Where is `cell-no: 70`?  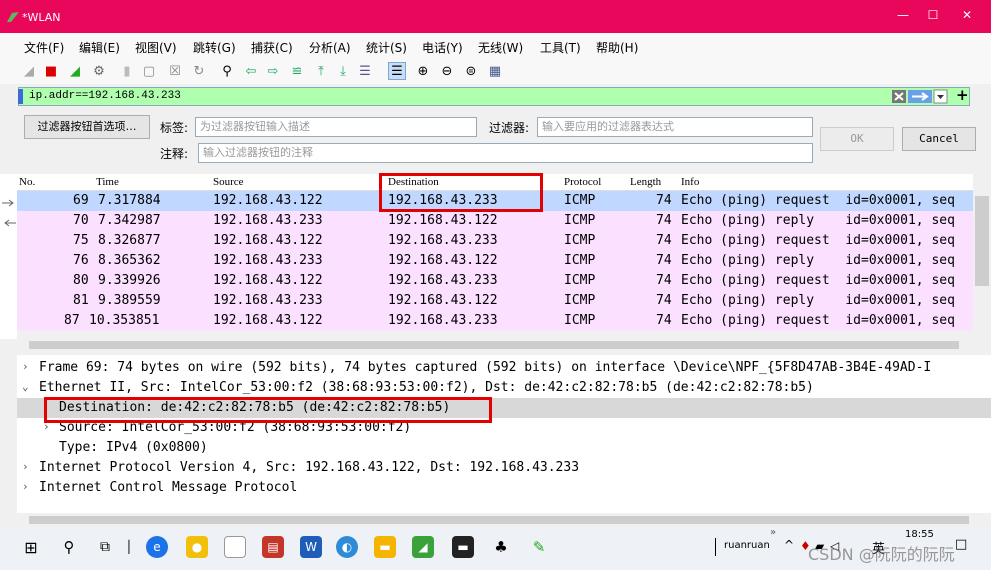
cell-no: 70 is located at coordinates (81, 220).